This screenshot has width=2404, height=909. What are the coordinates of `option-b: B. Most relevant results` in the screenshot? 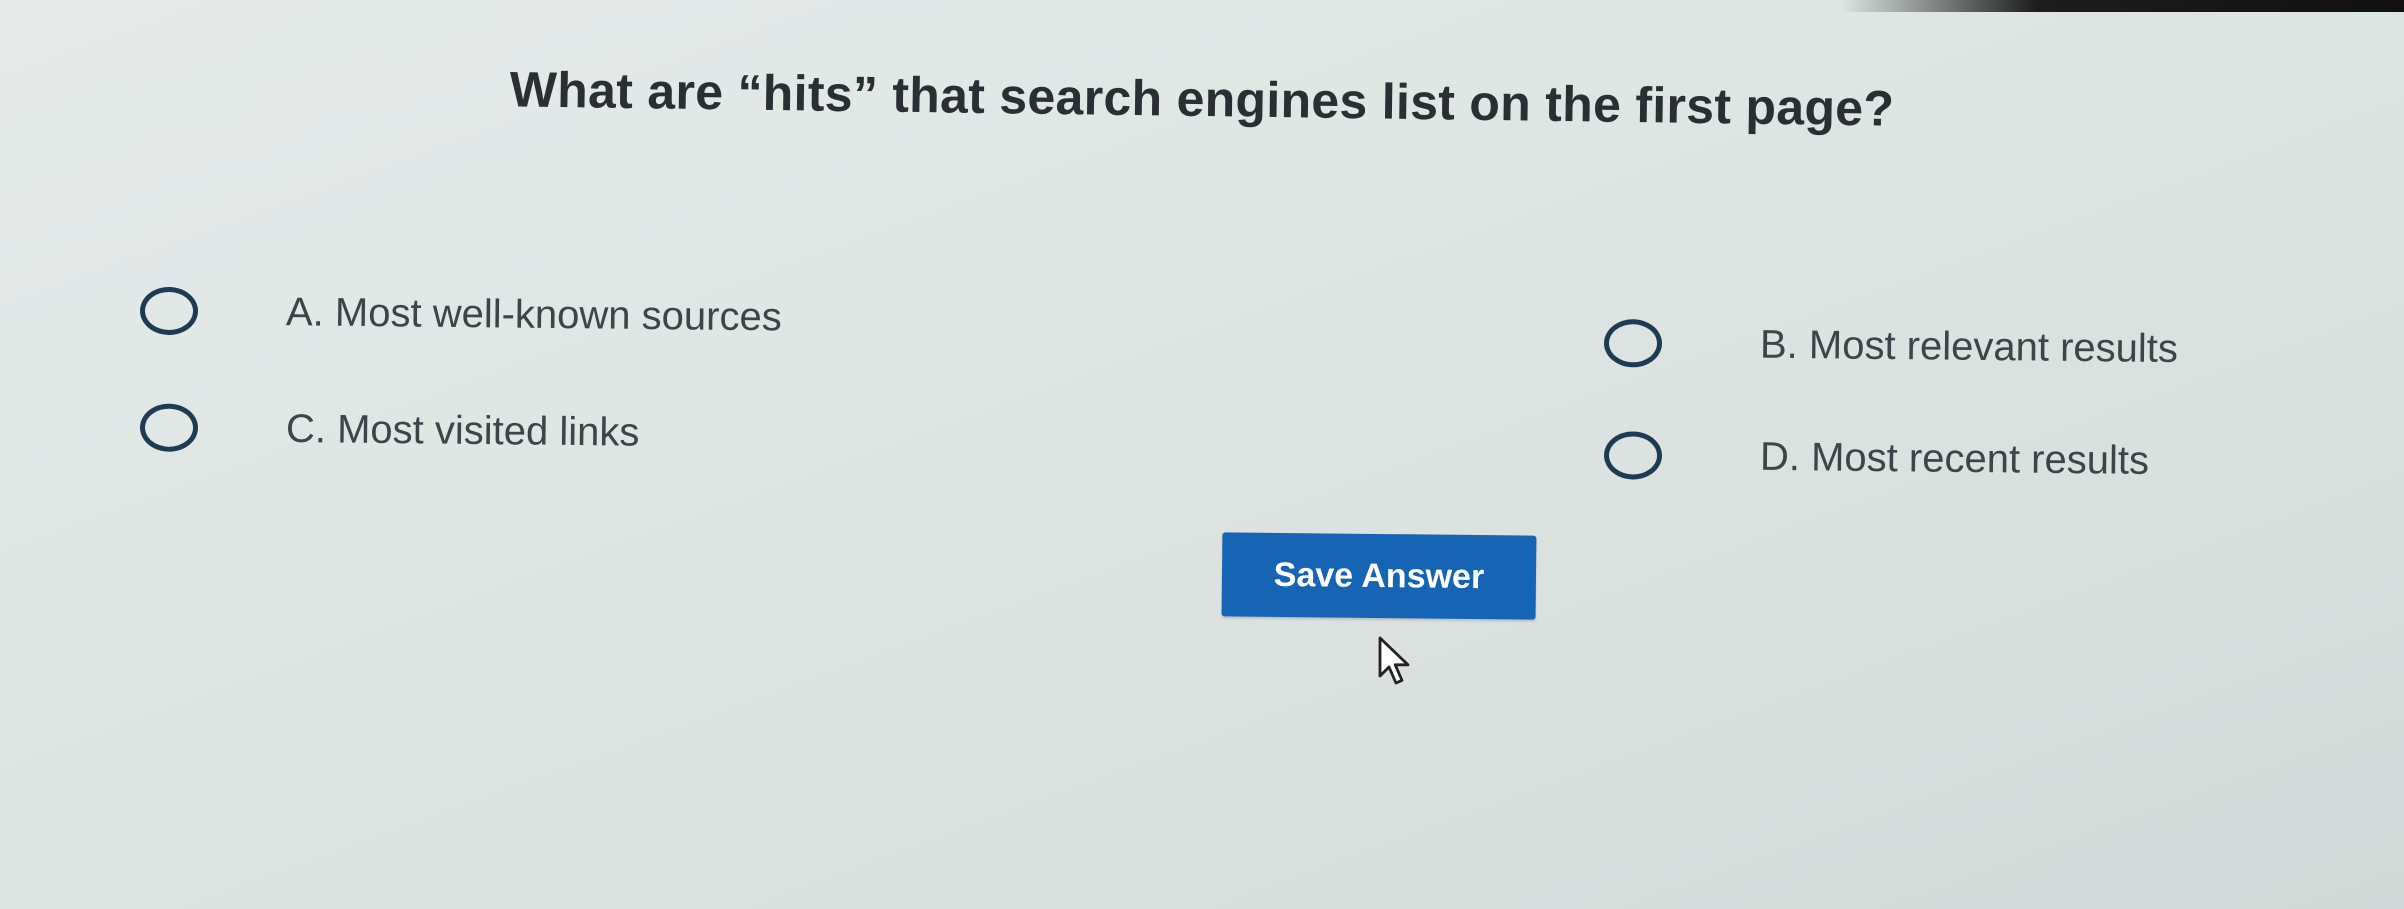 It's located at (1891, 345).